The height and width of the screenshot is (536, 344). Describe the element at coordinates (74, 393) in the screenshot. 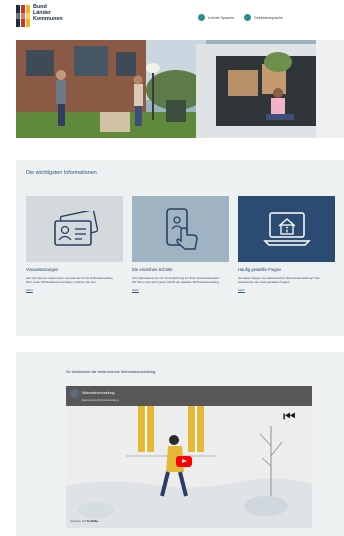

I see `channel-avatar-icon` at that location.